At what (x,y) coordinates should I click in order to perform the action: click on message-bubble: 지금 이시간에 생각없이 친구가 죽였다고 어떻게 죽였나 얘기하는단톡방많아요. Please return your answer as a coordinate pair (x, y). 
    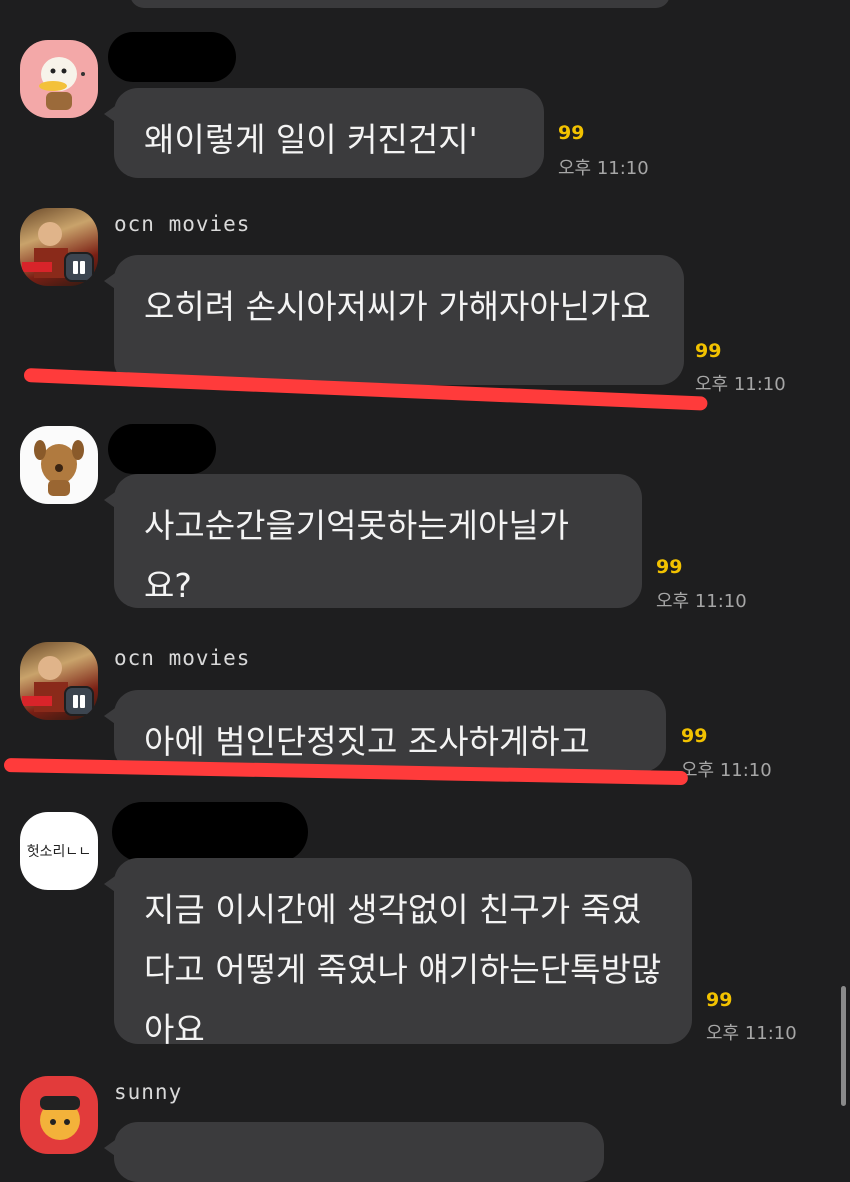
    Looking at the image, I should click on (398, 953).